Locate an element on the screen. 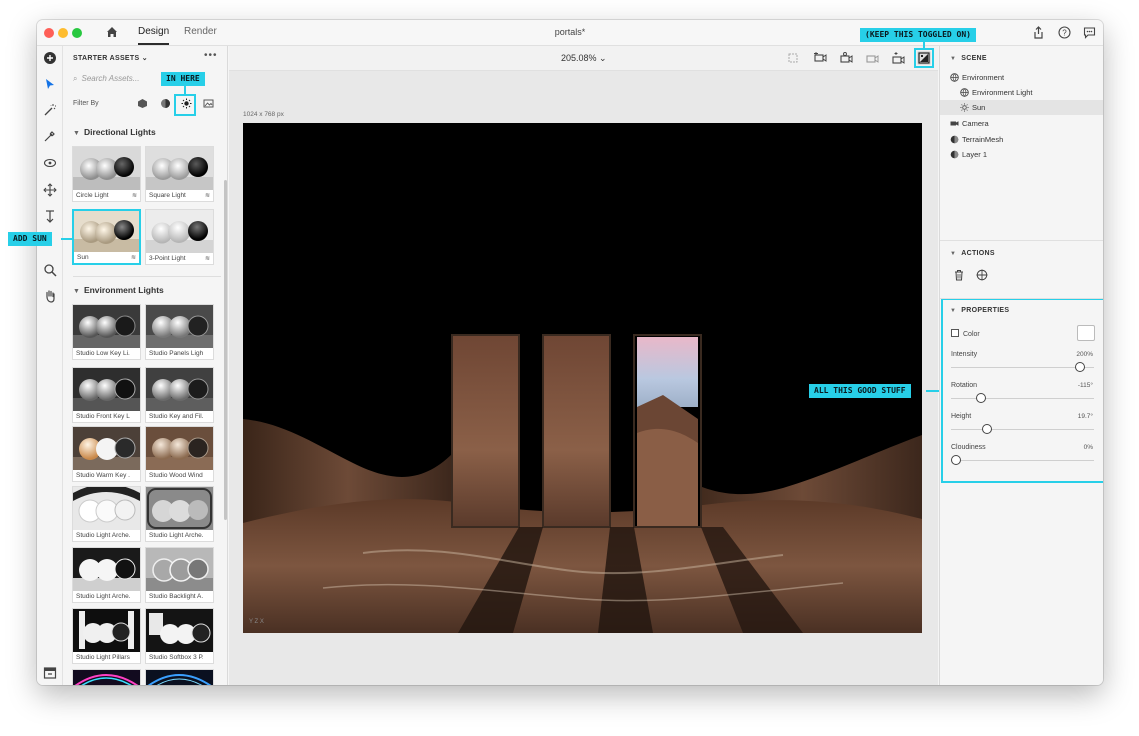  camera-bookmark-icon is located at coordinates (820, 58).